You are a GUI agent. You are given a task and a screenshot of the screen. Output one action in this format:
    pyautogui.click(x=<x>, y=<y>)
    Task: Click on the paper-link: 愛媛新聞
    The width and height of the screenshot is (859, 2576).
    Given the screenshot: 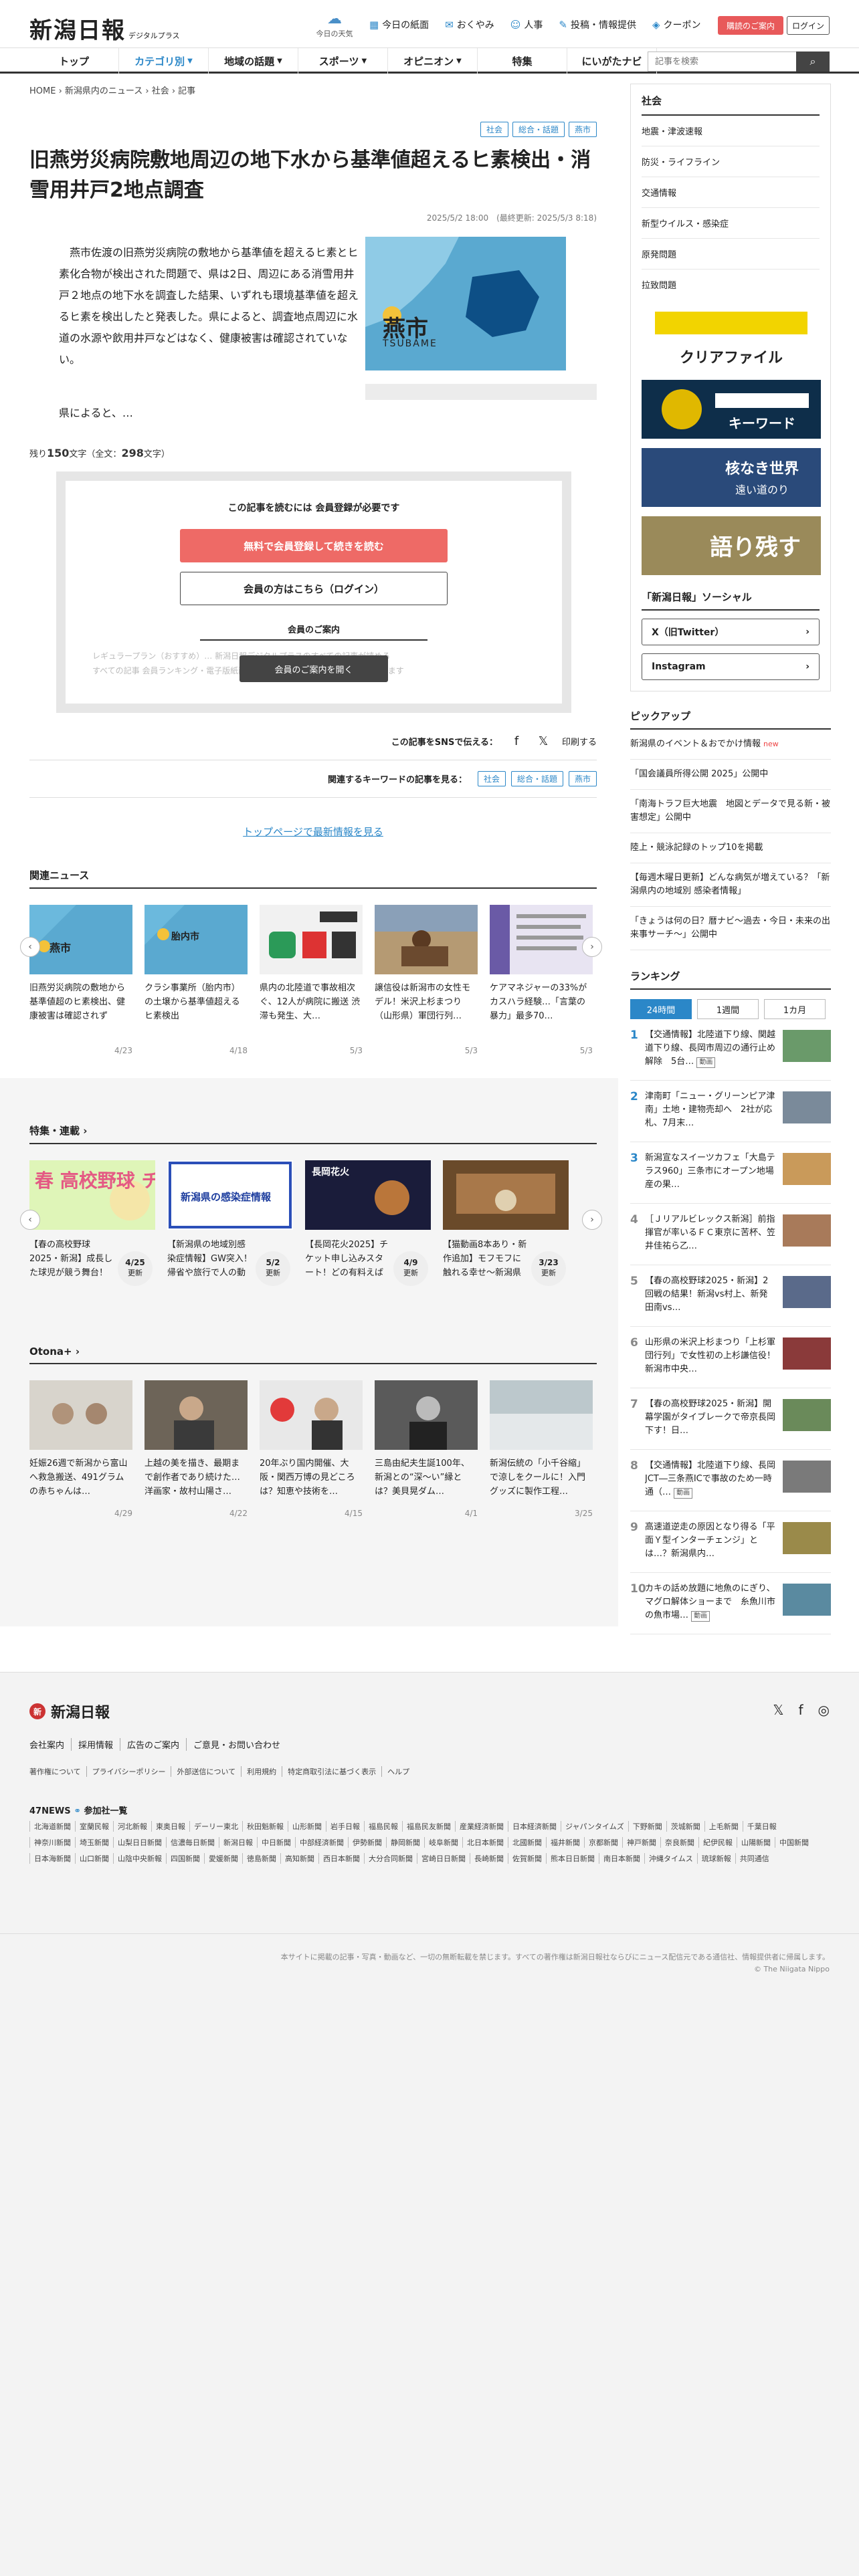 What is the action you would take?
    pyautogui.click(x=223, y=1858)
    